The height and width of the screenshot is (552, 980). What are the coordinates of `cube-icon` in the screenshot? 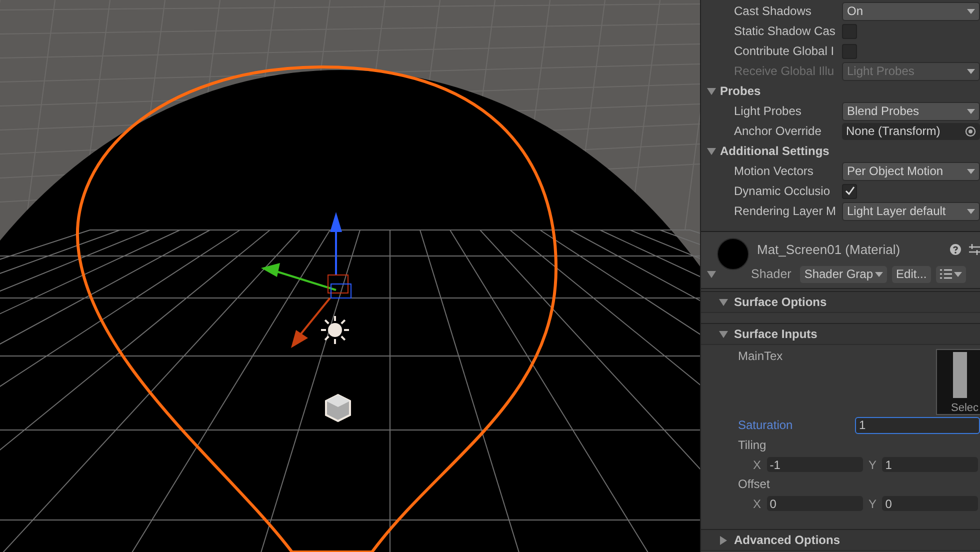 It's located at (338, 408).